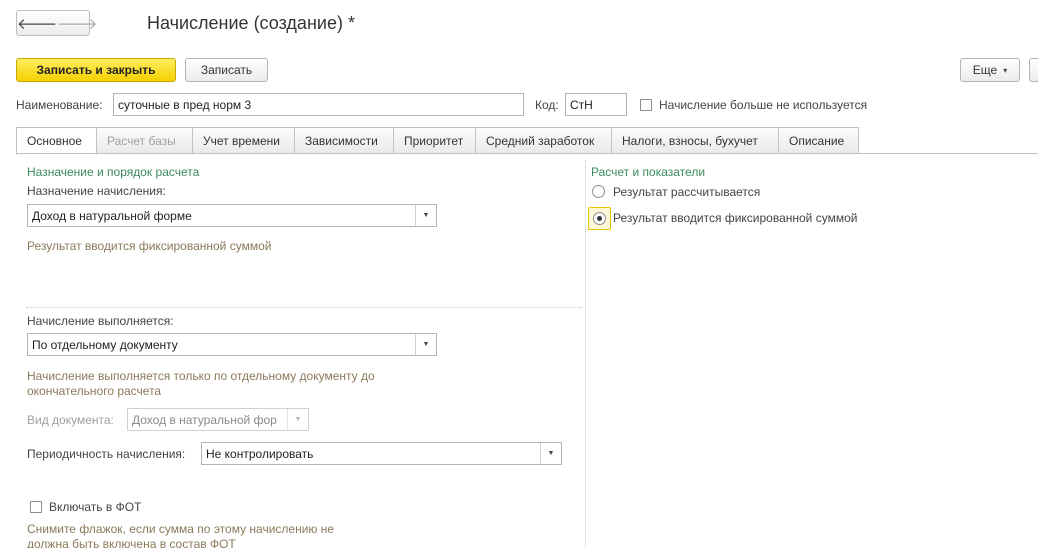 This screenshot has width=1038, height=548. I want to click on periodicity-value: Не контролировать, so click(260, 453).